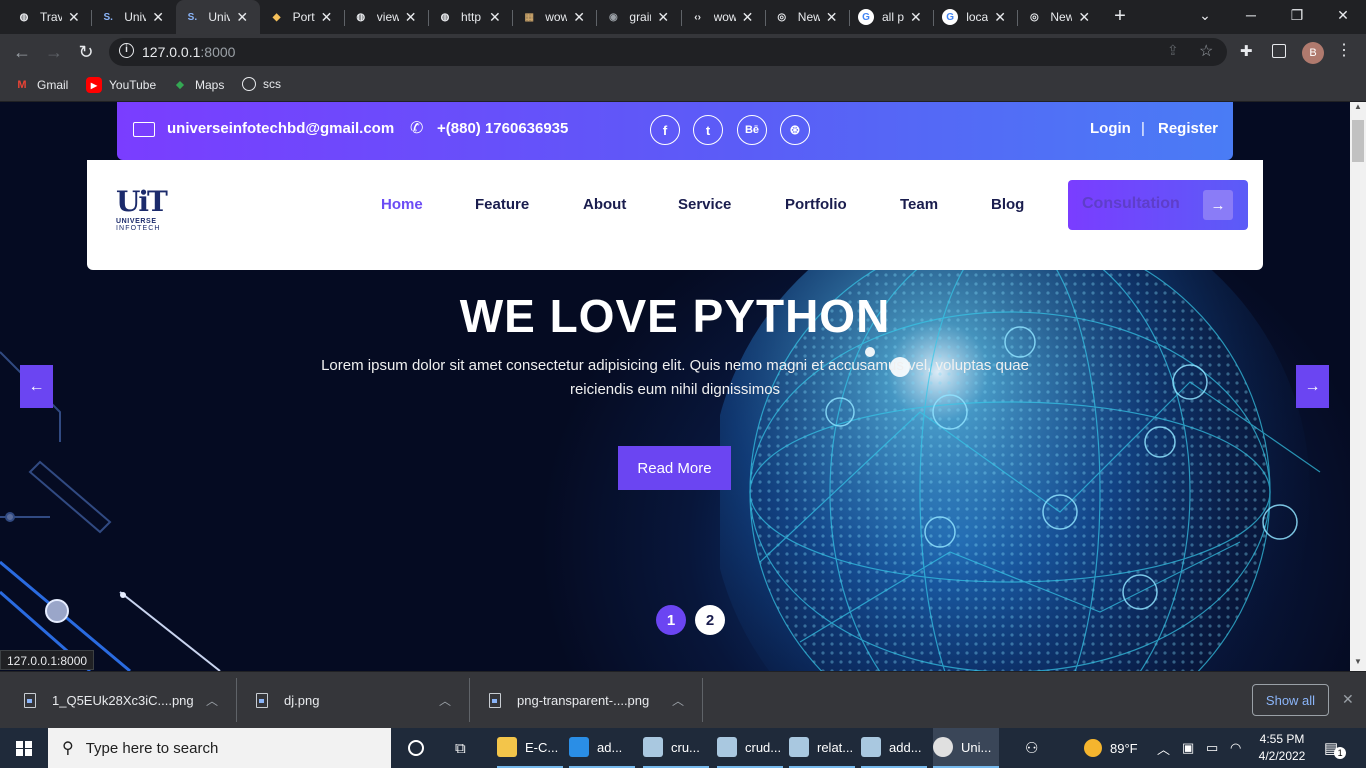  I want to click on forward-button: →, so click(54, 52).